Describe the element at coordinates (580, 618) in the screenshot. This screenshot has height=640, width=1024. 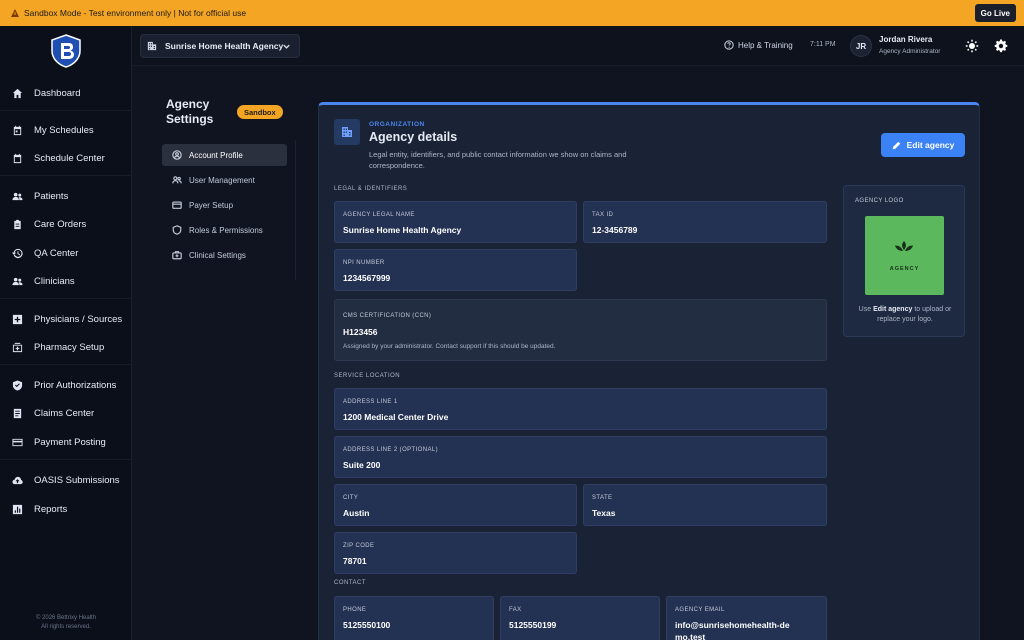
I see `fax-field: FAX 5125550199` at that location.